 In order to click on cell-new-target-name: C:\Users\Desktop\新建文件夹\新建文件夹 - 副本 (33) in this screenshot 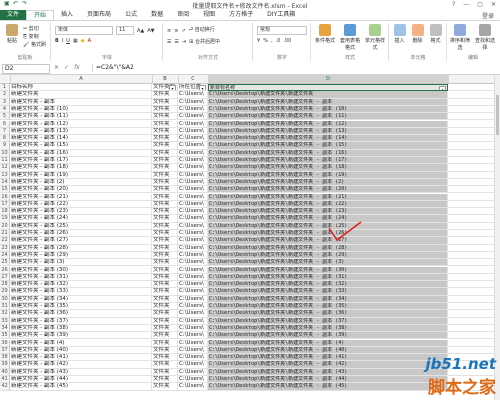, I will do `click(328, 292)`.